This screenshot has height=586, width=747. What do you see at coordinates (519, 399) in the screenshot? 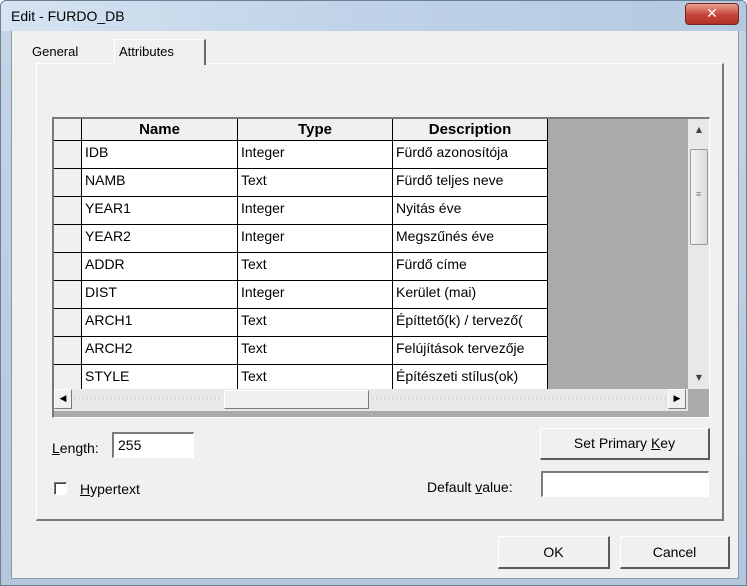
I see `horizontal-scroll-track-right` at bounding box center [519, 399].